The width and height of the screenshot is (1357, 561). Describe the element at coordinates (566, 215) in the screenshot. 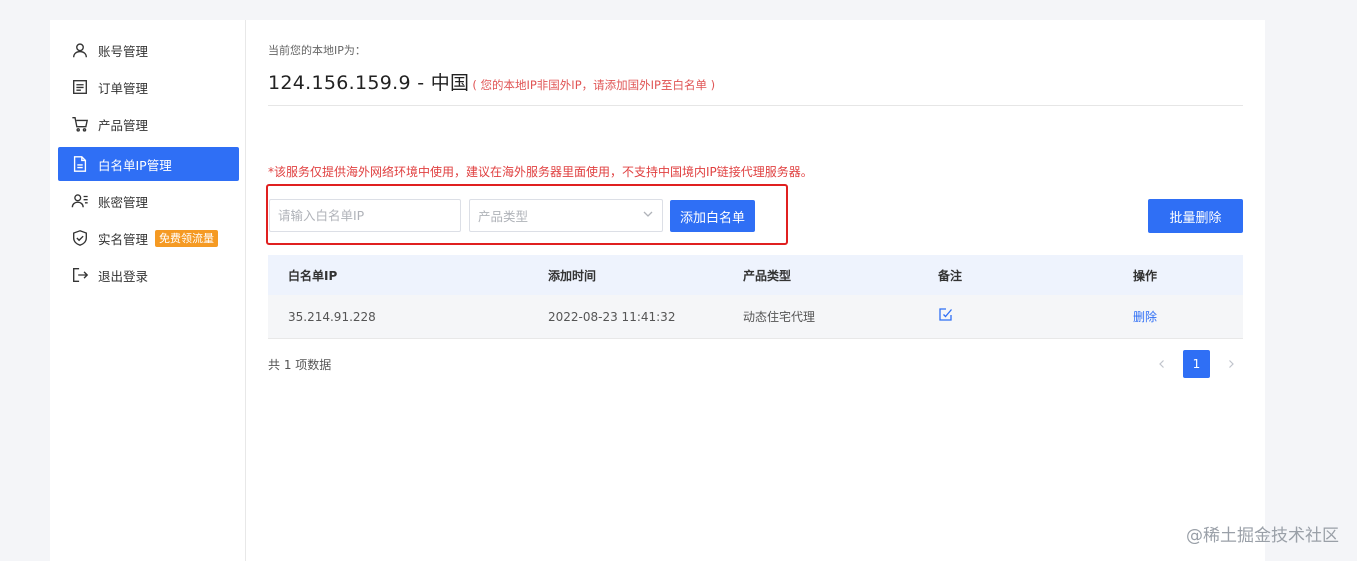

I see `product-type-select: 产品类型` at that location.